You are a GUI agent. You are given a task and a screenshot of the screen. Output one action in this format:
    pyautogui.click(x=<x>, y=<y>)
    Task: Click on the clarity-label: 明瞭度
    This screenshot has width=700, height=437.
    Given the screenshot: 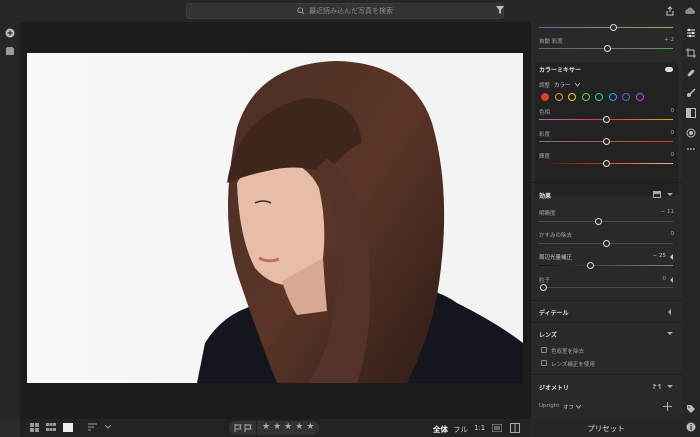 What is the action you would take?
    pyautogui.click(x=547, y=214)
    